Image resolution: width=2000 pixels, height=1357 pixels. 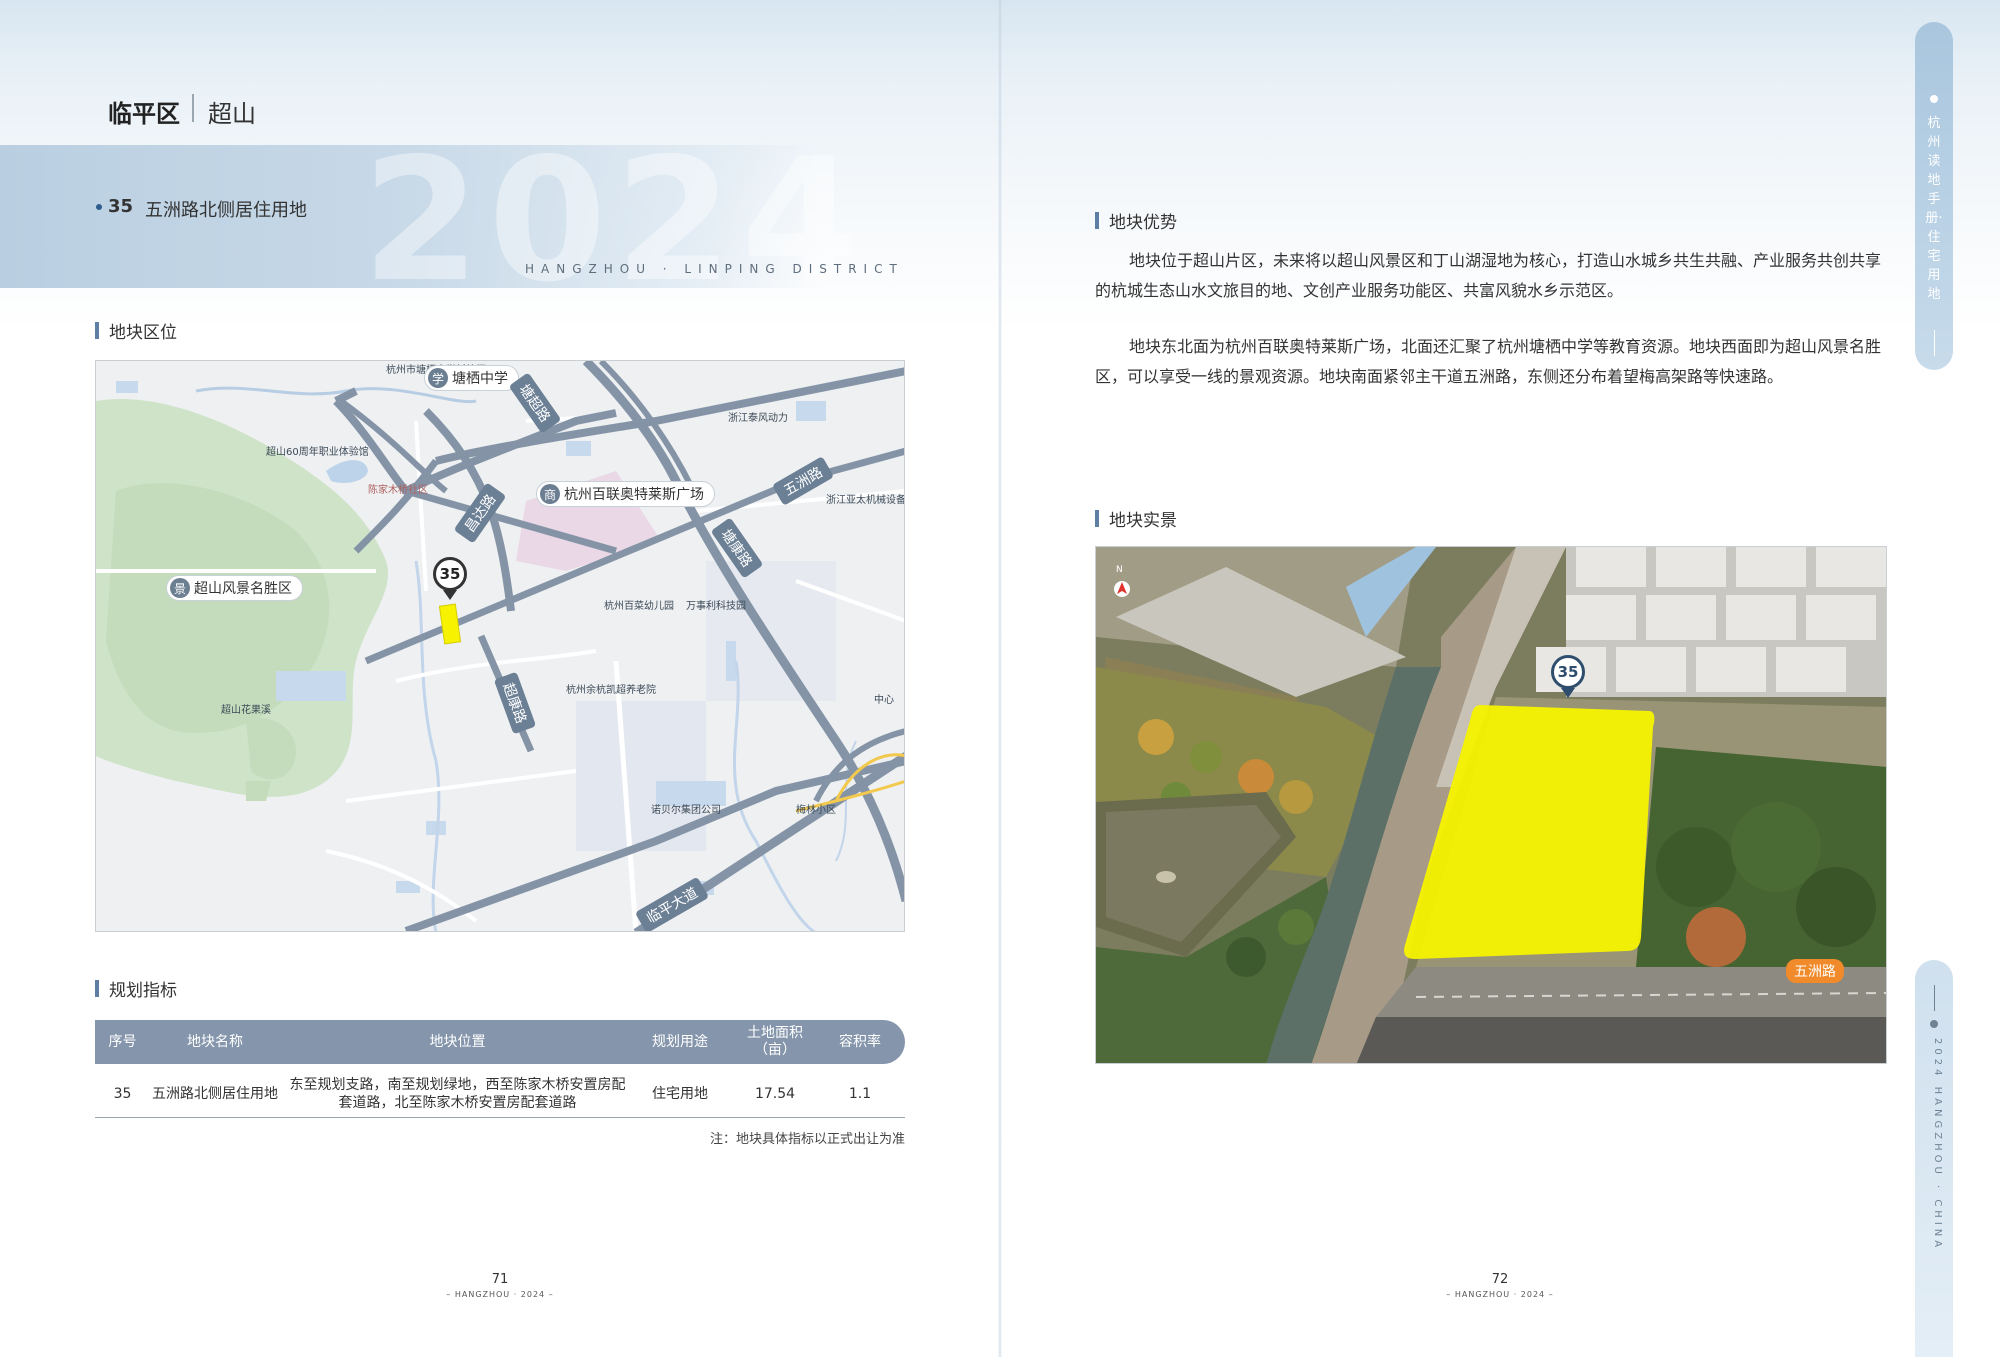 What do you see at coordinates (398, 490) in the screenshot?
I see `map-label: 陈家木桥社区` at bounding box center [398, 490].